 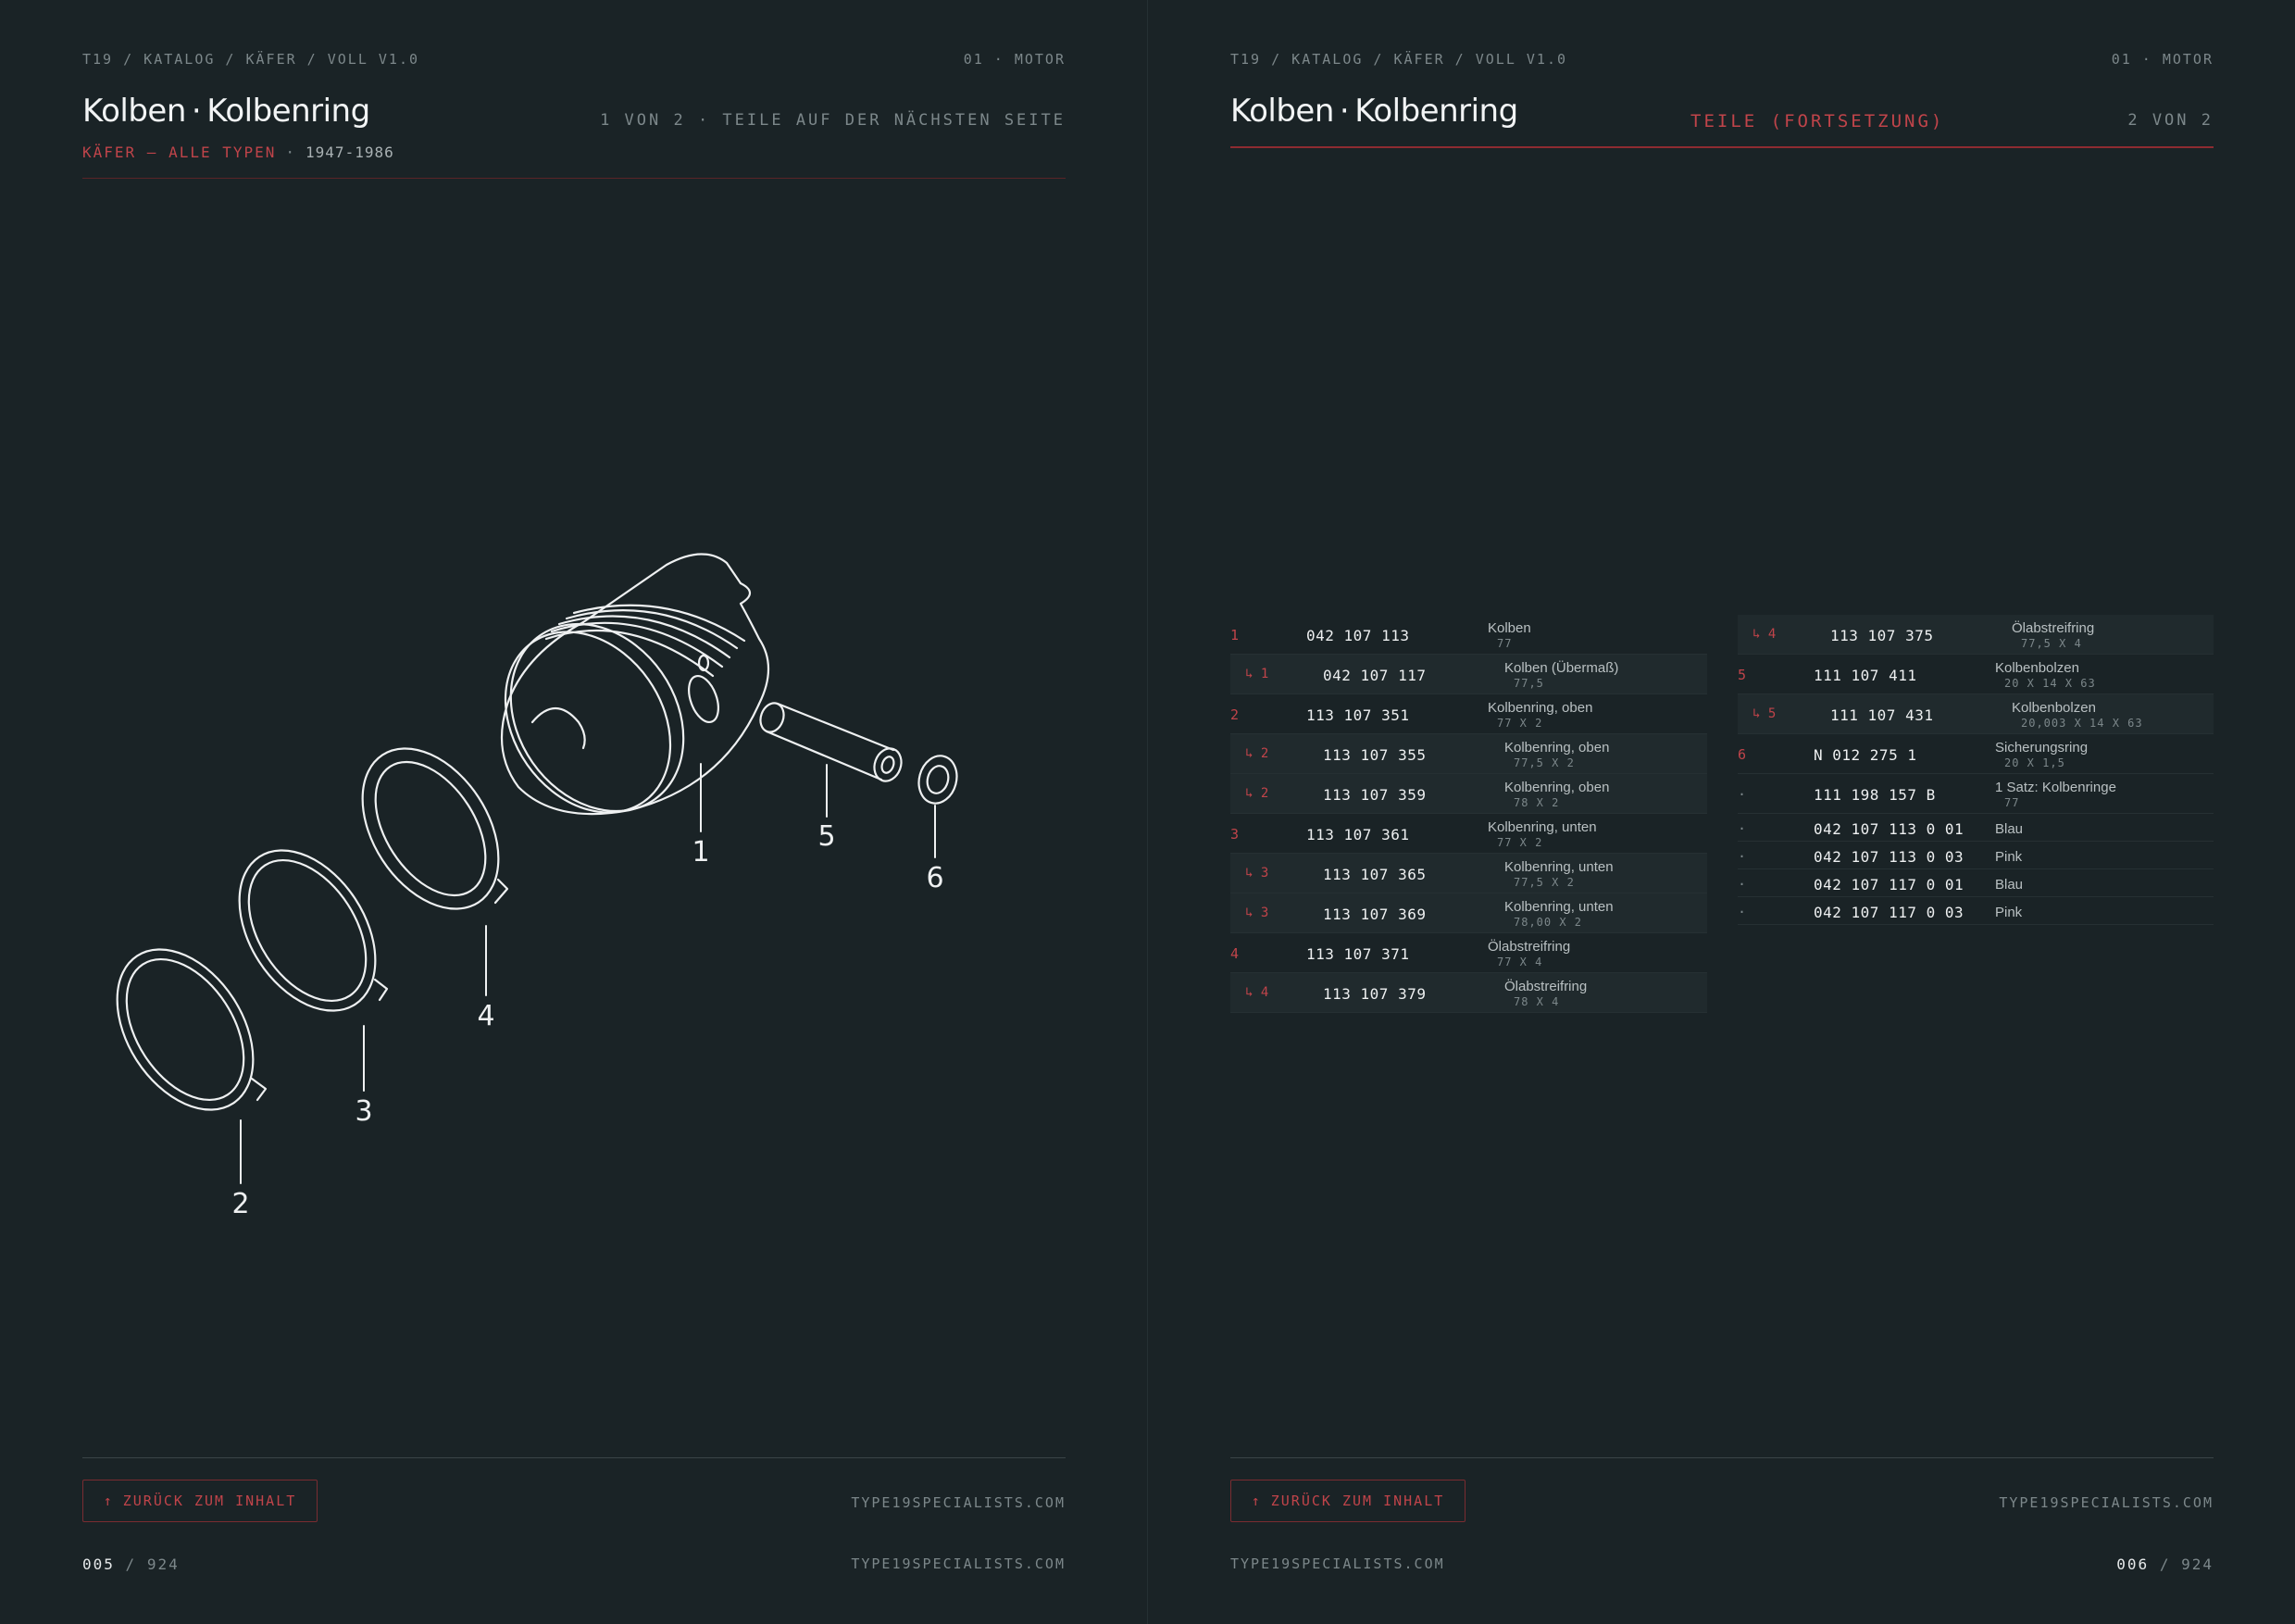 What do you see at coordinates (2051, 643) in the screenshot?
I see `part-spec: 77,5 X 4` at bounding box center [2051, 643].